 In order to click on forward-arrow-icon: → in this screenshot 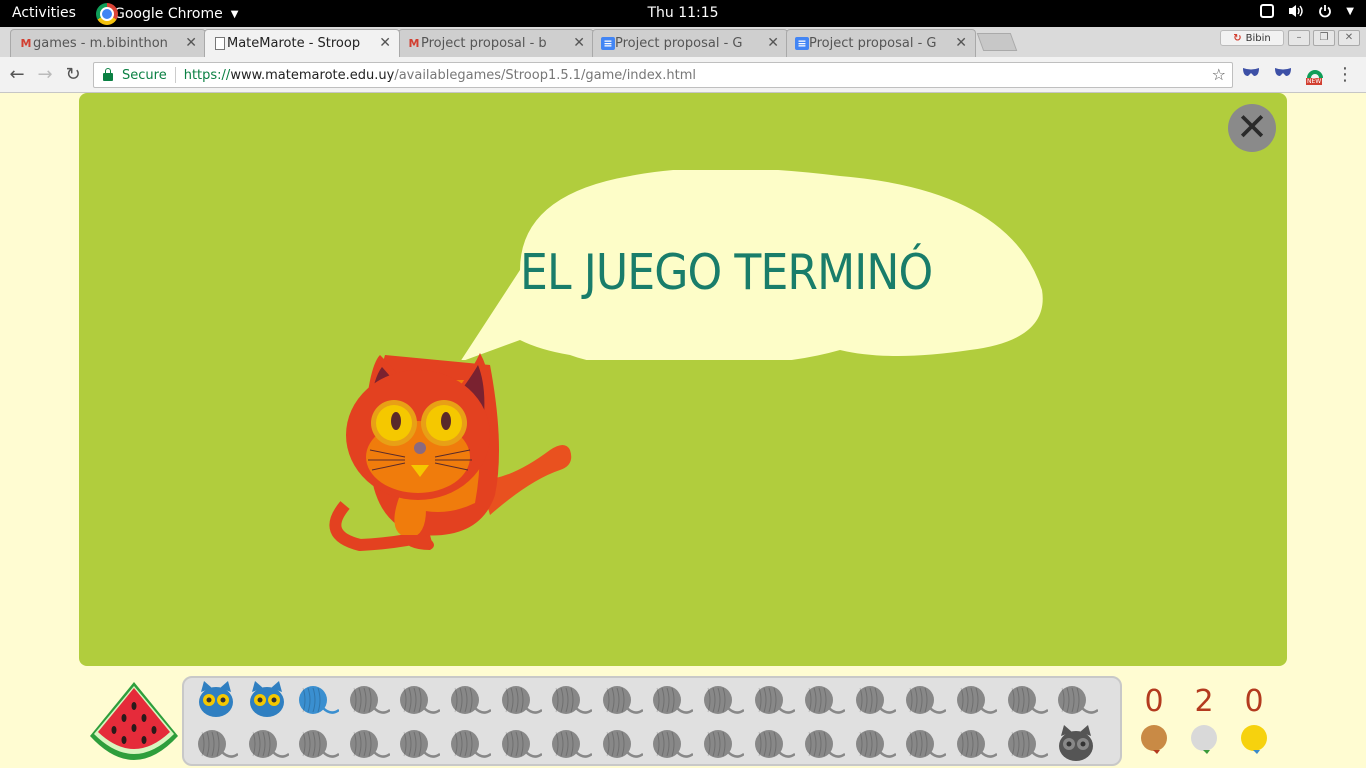, I will do `click(45, 75)`.